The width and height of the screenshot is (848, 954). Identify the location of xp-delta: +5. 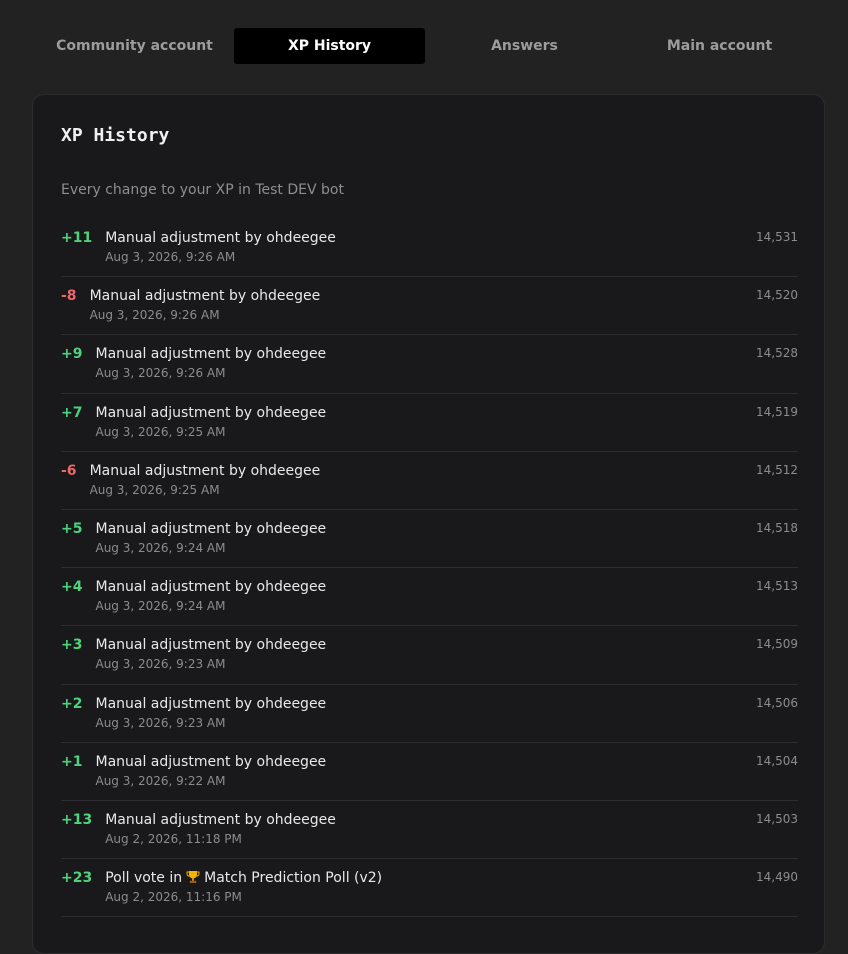
(72, 528).